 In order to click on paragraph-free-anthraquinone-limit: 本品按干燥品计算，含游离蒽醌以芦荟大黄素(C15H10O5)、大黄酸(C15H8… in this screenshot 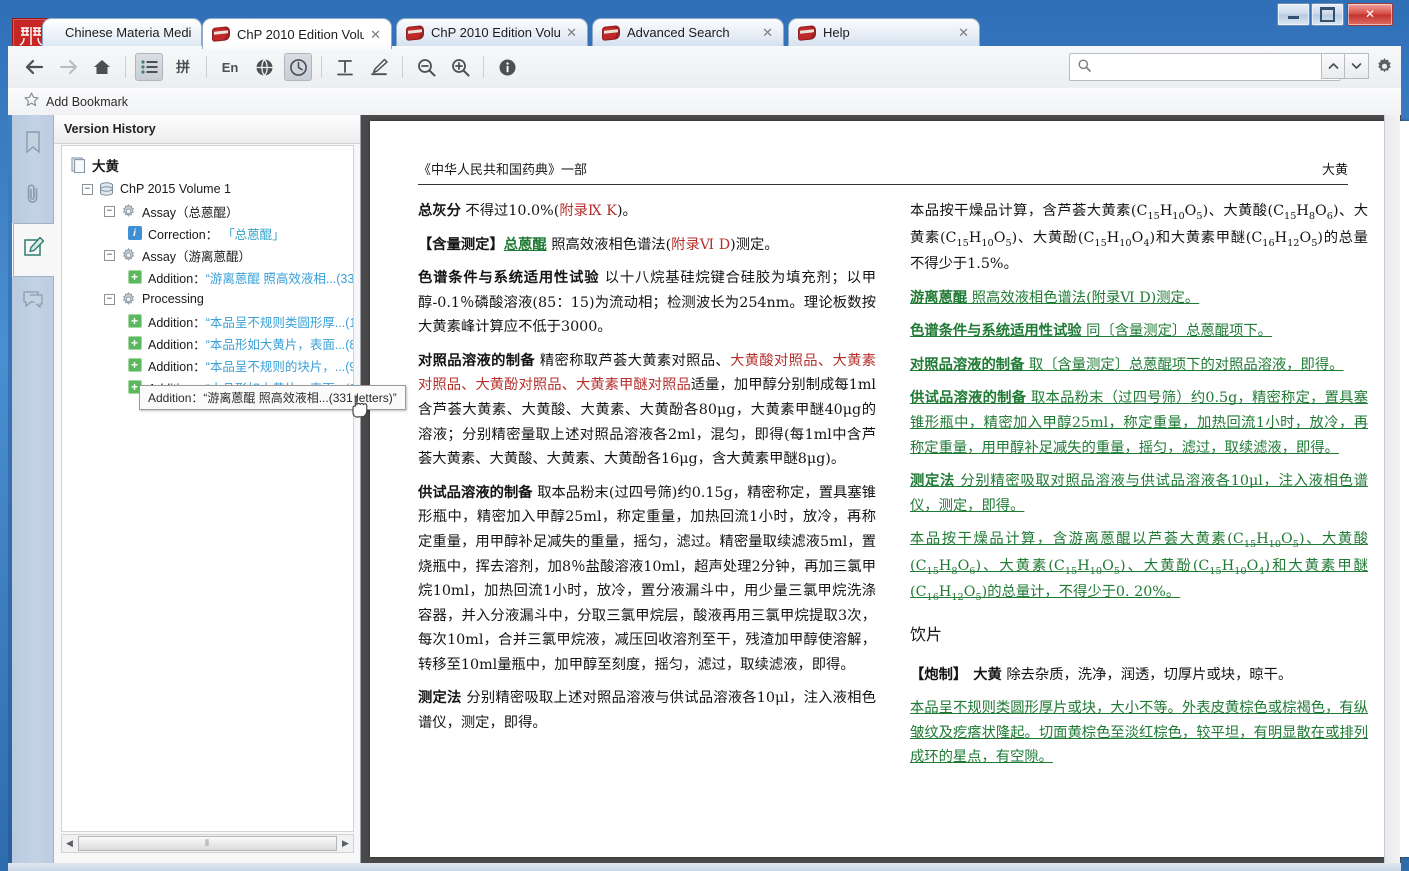, I will do `click(1139, 567)`.